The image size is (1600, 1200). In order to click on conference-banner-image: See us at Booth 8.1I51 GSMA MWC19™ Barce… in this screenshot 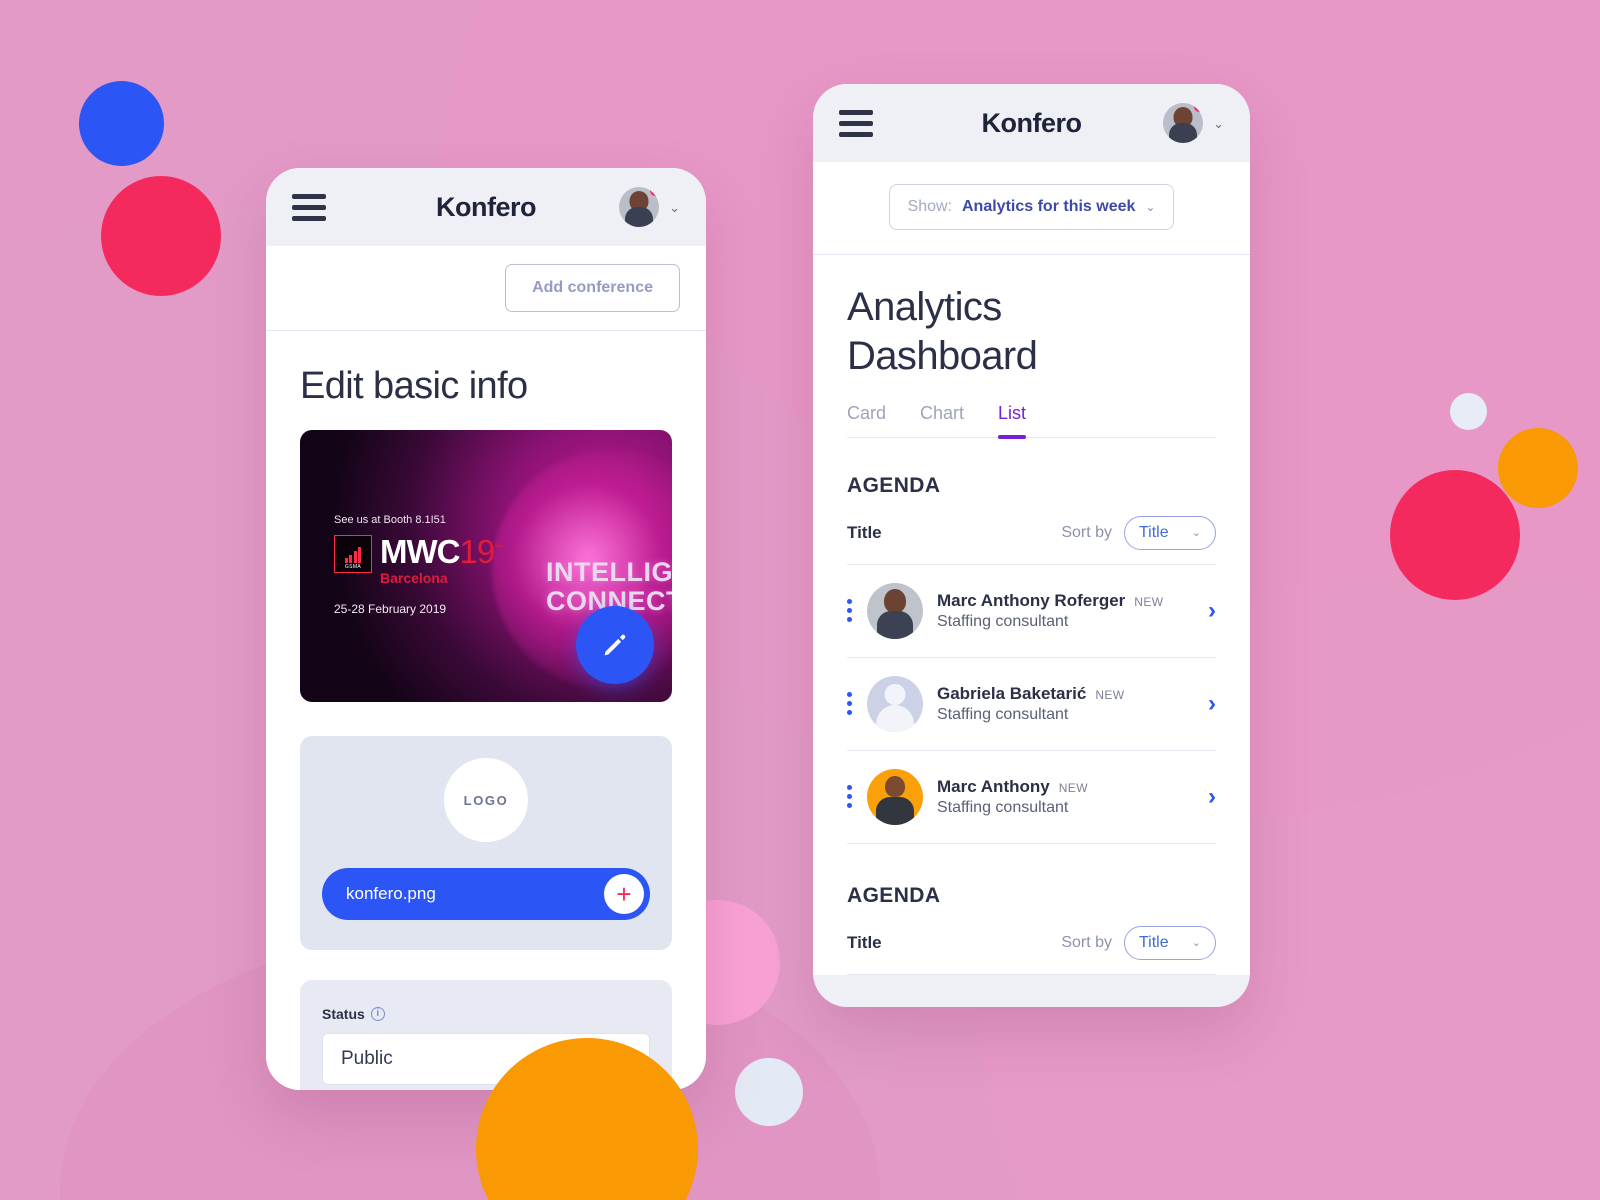, I will do `click(486, 566)`.